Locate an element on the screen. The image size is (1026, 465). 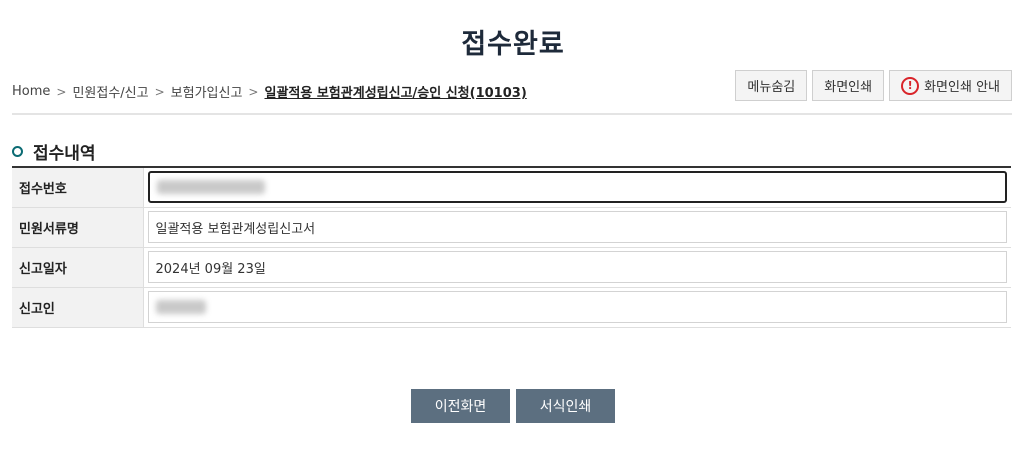
reporter-cell is located at coordinates (577, 307).